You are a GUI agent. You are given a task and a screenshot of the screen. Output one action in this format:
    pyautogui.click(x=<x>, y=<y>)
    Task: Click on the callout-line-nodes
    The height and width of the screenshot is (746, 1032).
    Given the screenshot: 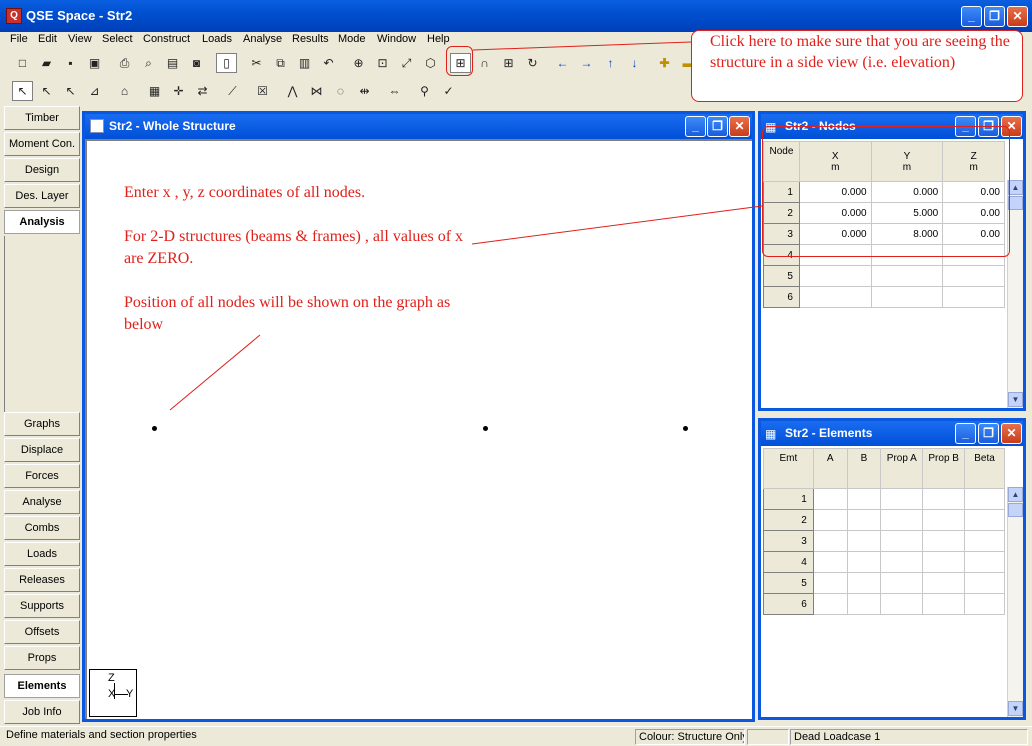 What is the action you would take?
    pyautogui.click(x=617, y=225)
    